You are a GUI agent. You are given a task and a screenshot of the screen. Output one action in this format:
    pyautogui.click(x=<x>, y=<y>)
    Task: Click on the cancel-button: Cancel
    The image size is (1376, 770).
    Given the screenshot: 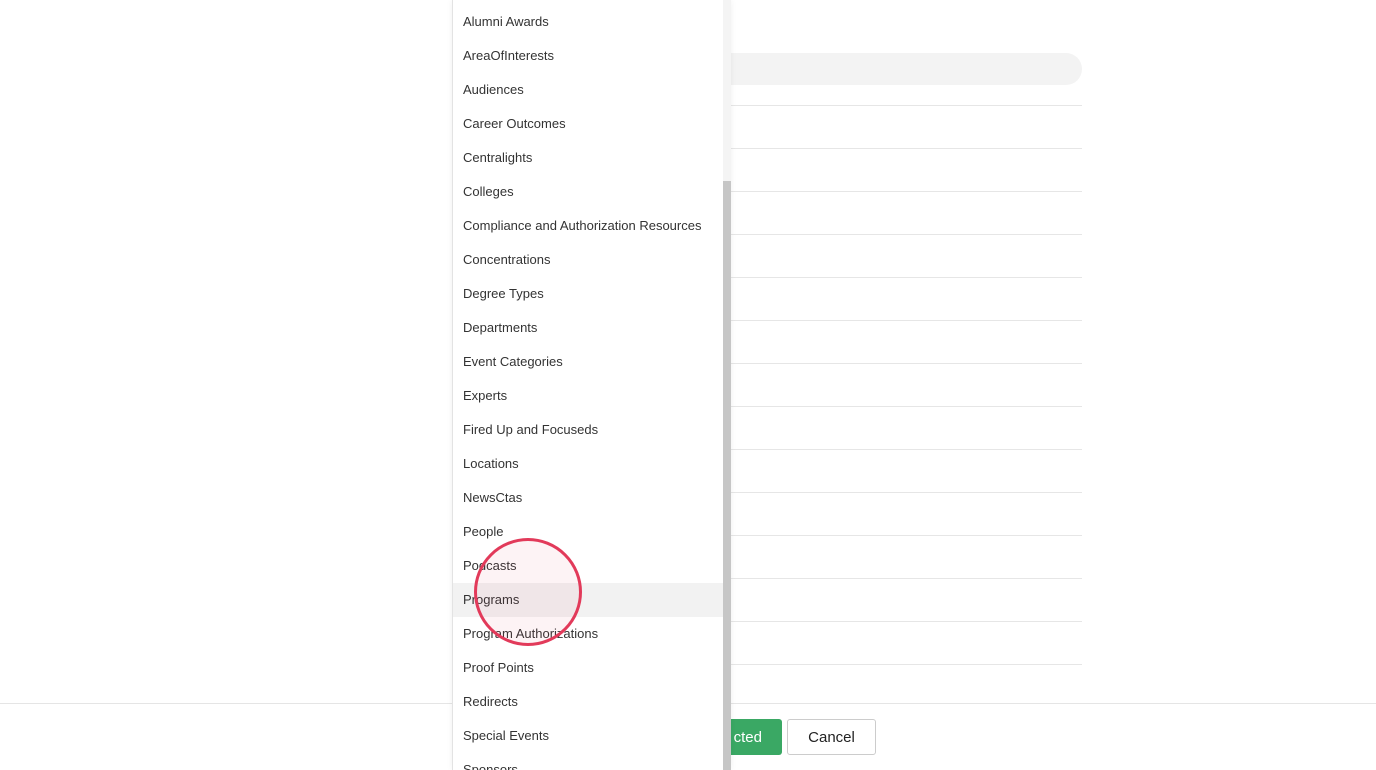 What is the action you would take?
    pyautogui.click(x=831, y=737)
    